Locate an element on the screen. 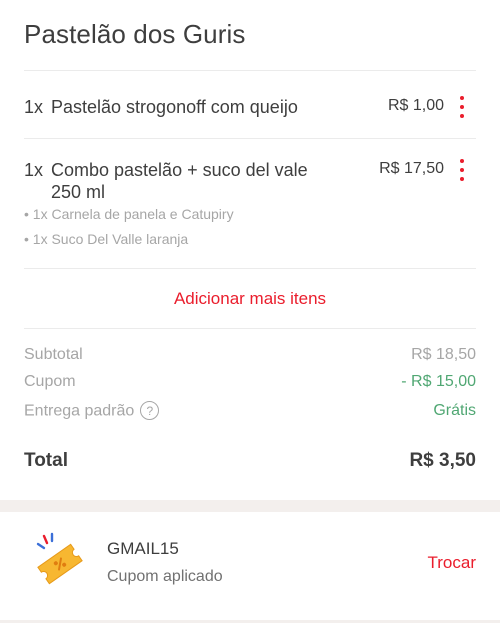  delivery-label: Entrega padrão? is located at coordinates (92, 411).